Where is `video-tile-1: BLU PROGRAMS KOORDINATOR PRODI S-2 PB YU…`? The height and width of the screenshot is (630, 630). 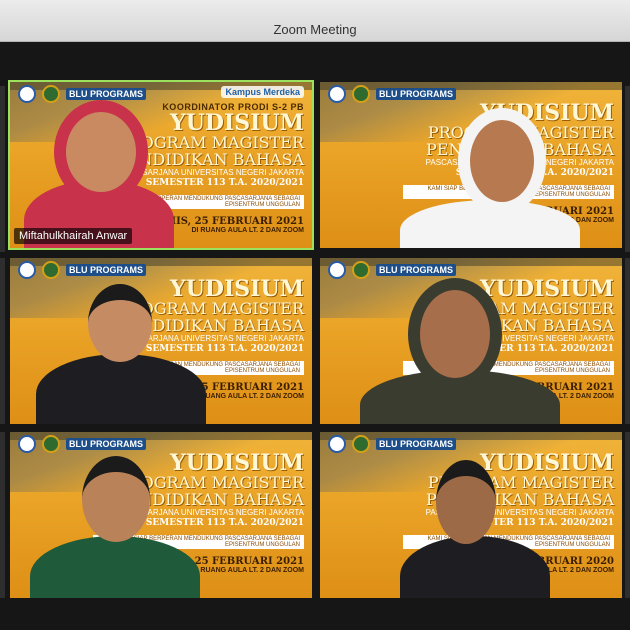 video-tile-1: BLU PROGRAMS KOORDINATOR PRODI S-2 PB YU… is located at coordinates (161, 165).